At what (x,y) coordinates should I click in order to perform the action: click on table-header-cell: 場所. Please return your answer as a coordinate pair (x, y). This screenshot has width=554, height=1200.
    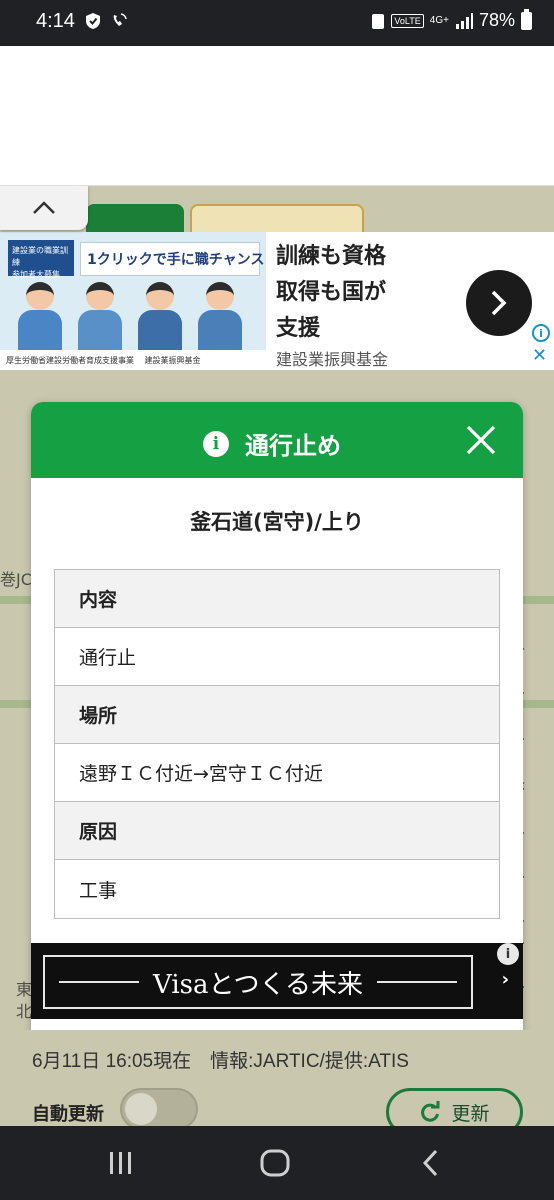
    Looking at the image, I should click on (277, 715).